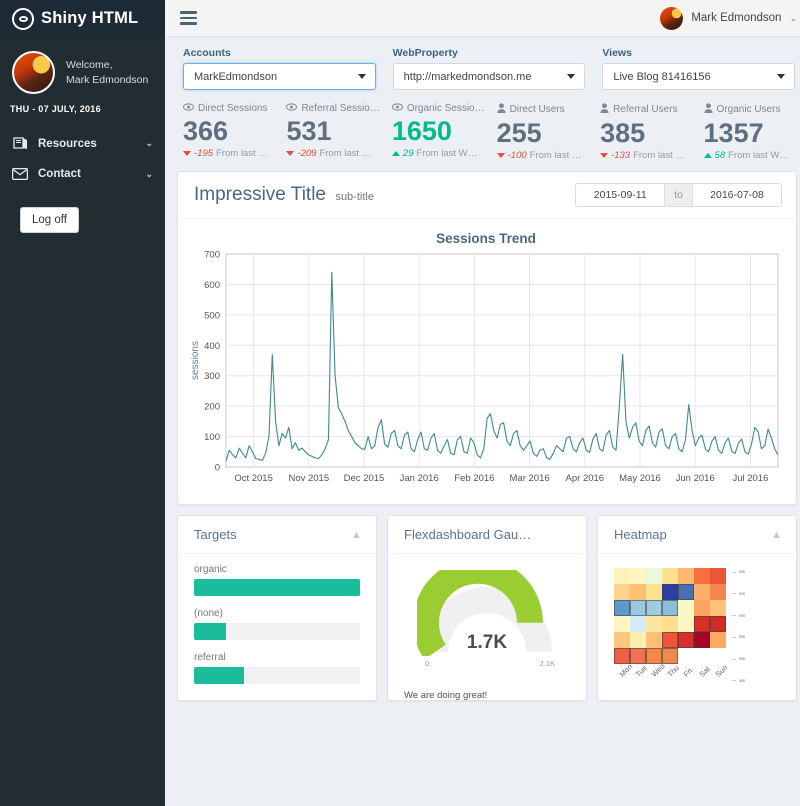 The image size is (800, 806). What do you see at coordinates (212, 437) in the screenshot?
I see `svg-text: 100` at bounding box center [212, 437].